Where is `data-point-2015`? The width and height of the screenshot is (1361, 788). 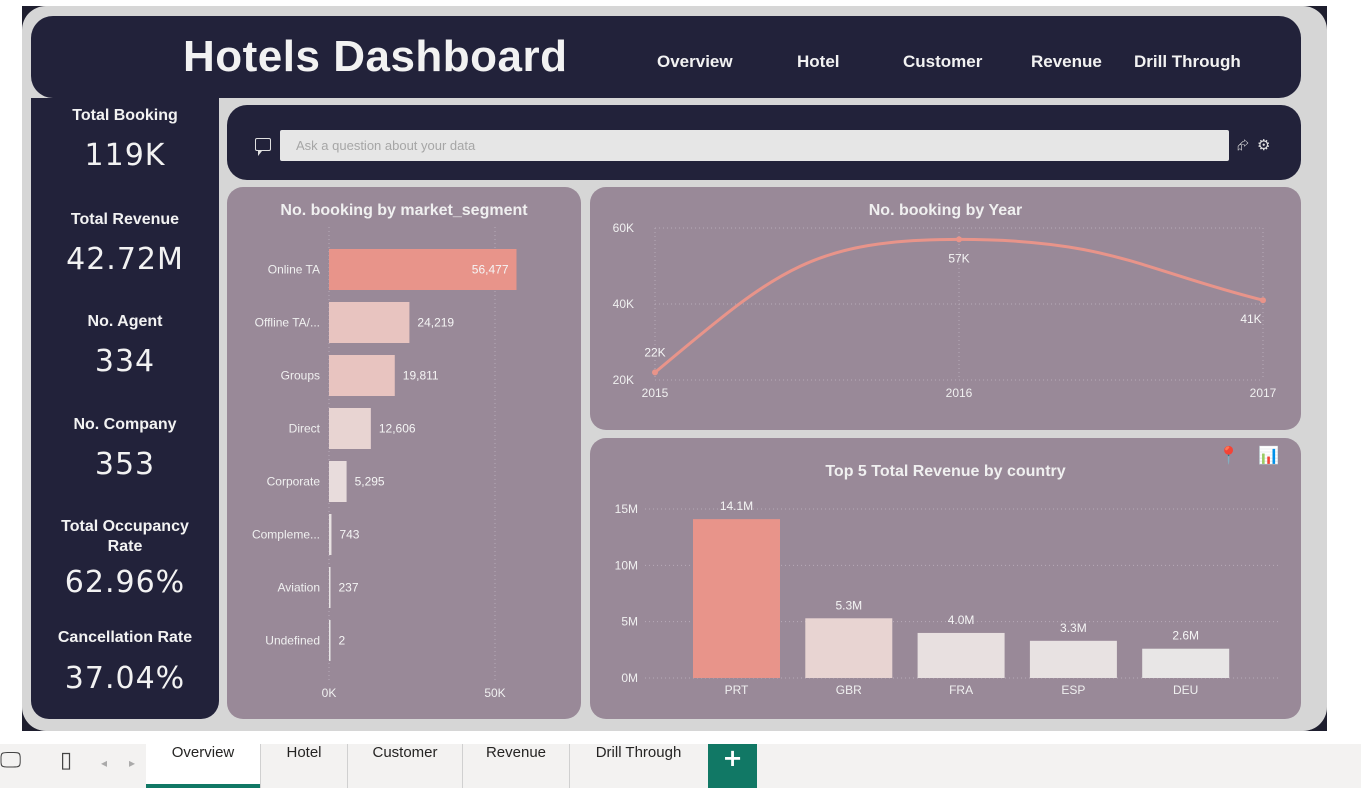 data-point-2015 is located at coordinates (655, 372).